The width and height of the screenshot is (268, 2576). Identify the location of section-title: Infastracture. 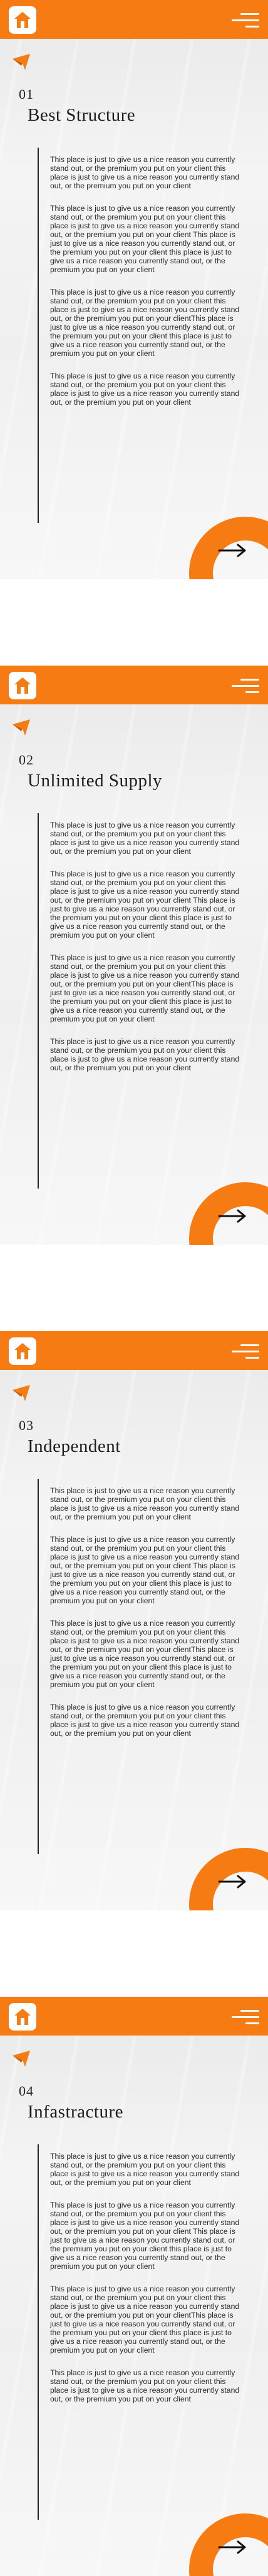
(76, 2112).